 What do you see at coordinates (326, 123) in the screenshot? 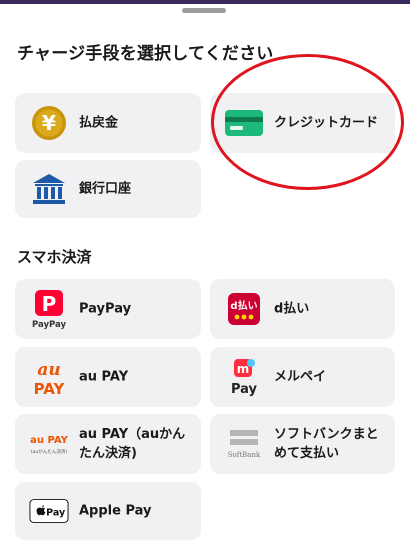
I see `method-label: クレジットカード` at bounding box center [326, 123].